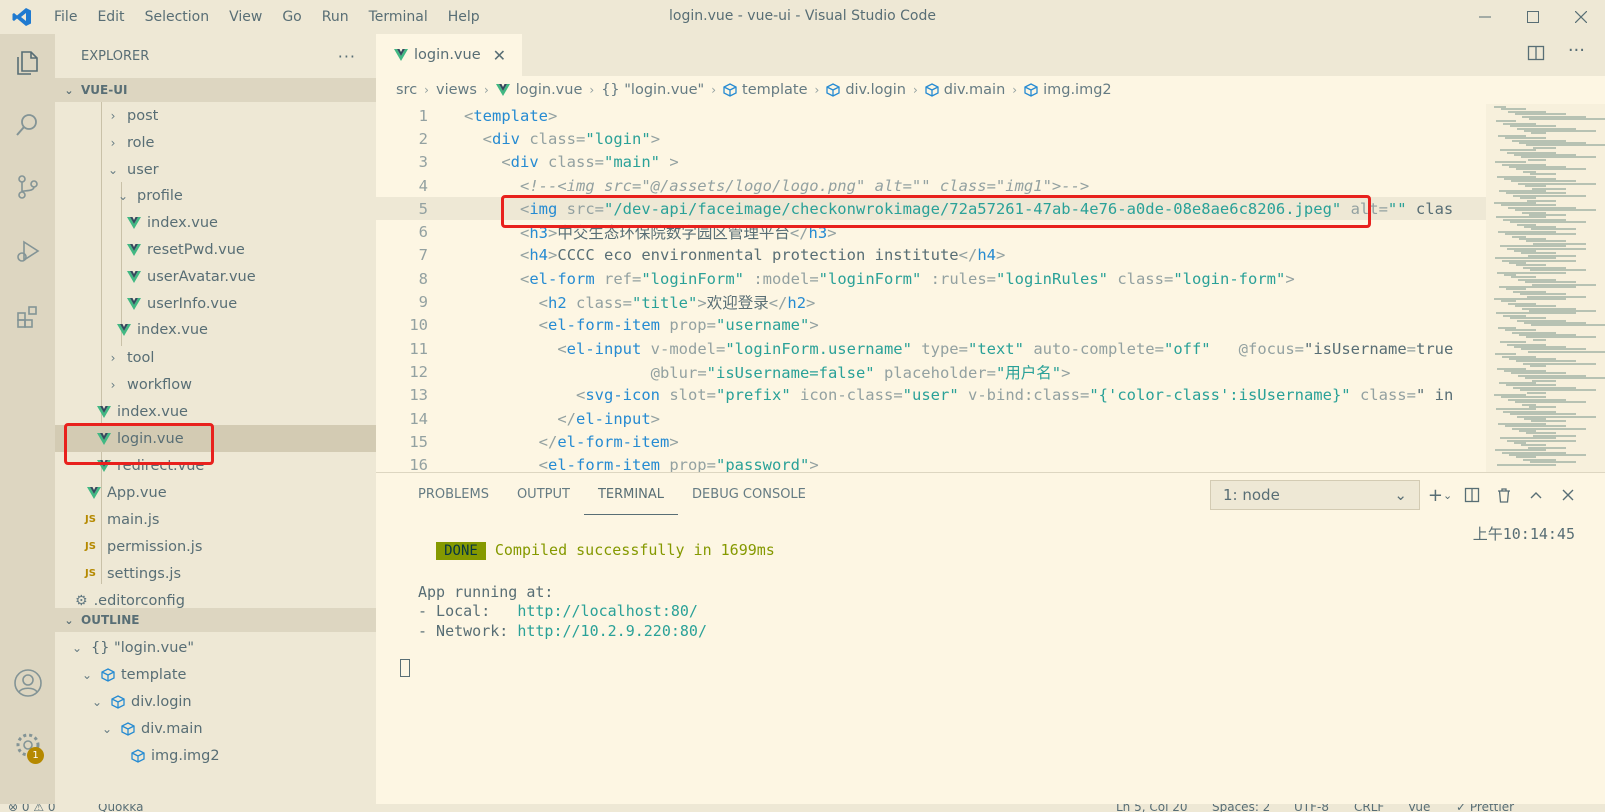 The width and height of the screenshot is (1605, 812). I want to click on status-eol: CRLF, so click(1369, 808).